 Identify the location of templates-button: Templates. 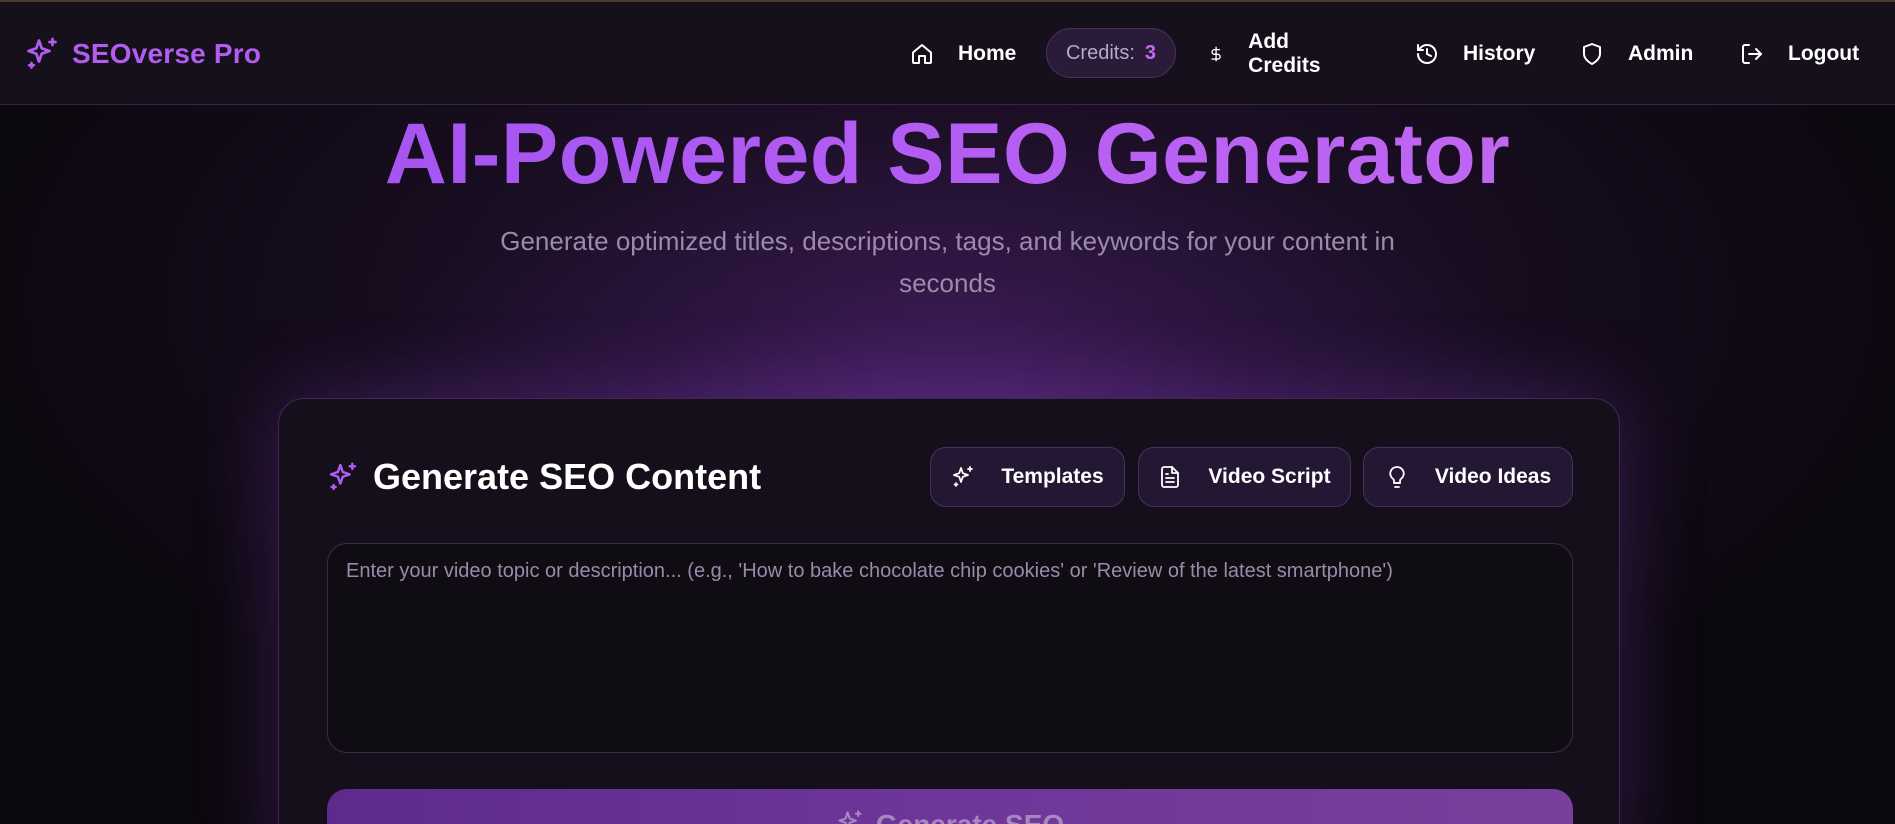
(1027, 477).